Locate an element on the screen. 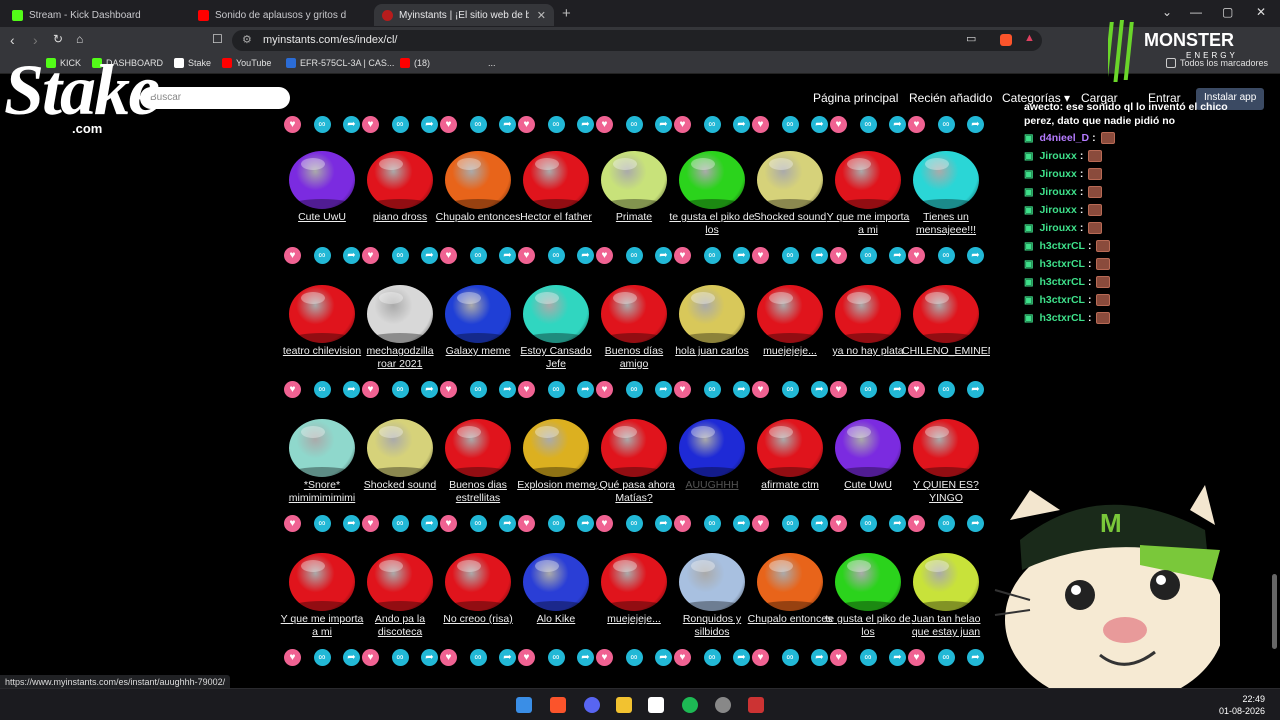  brave-icon is located at coordinates (558, 705).